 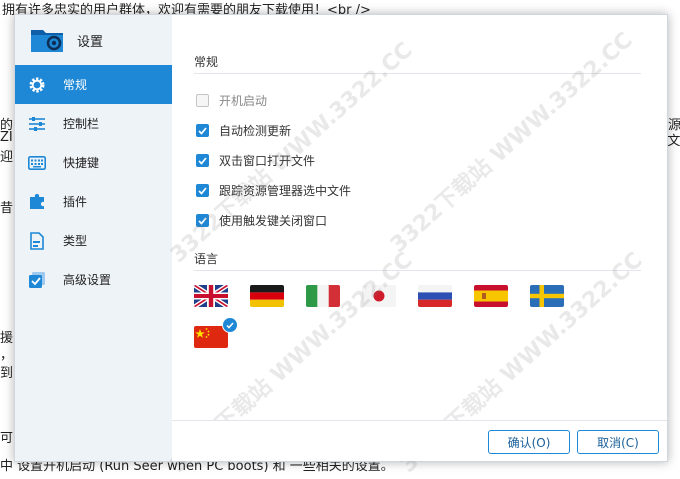 I want to click on background-fragment: 昔, so click(x=7, y=208).